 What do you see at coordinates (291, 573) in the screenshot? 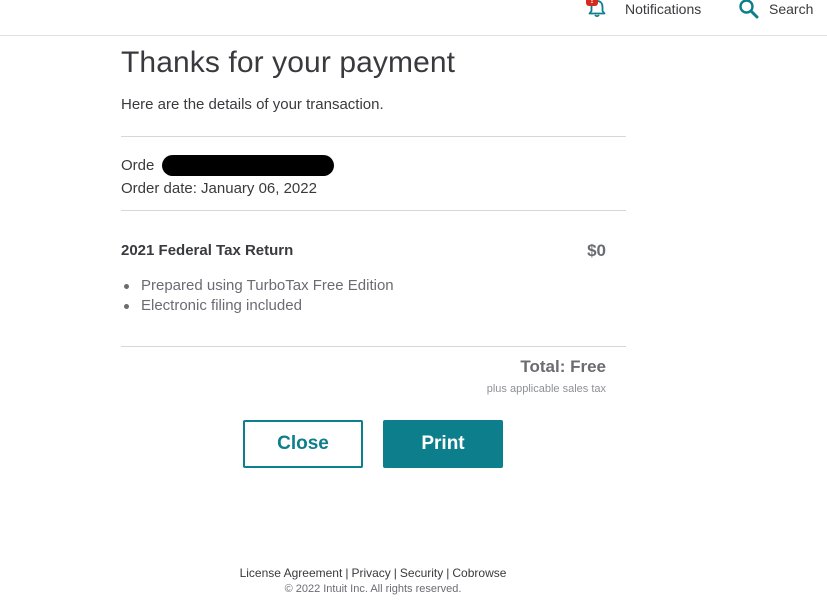
I see `license-agreement-link: License Agreement` at bounding box center [291, 573].